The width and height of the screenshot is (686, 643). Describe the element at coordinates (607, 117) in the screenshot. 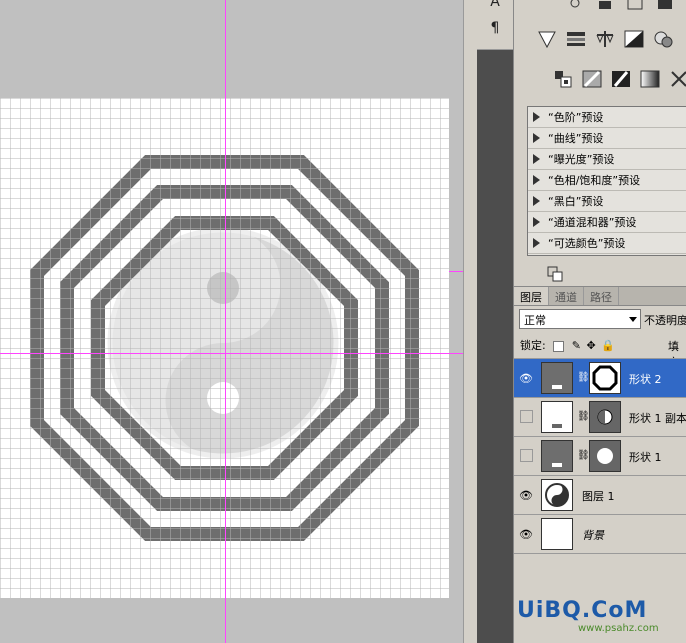

I see `preset-levels: “色阶”预设` at that location.